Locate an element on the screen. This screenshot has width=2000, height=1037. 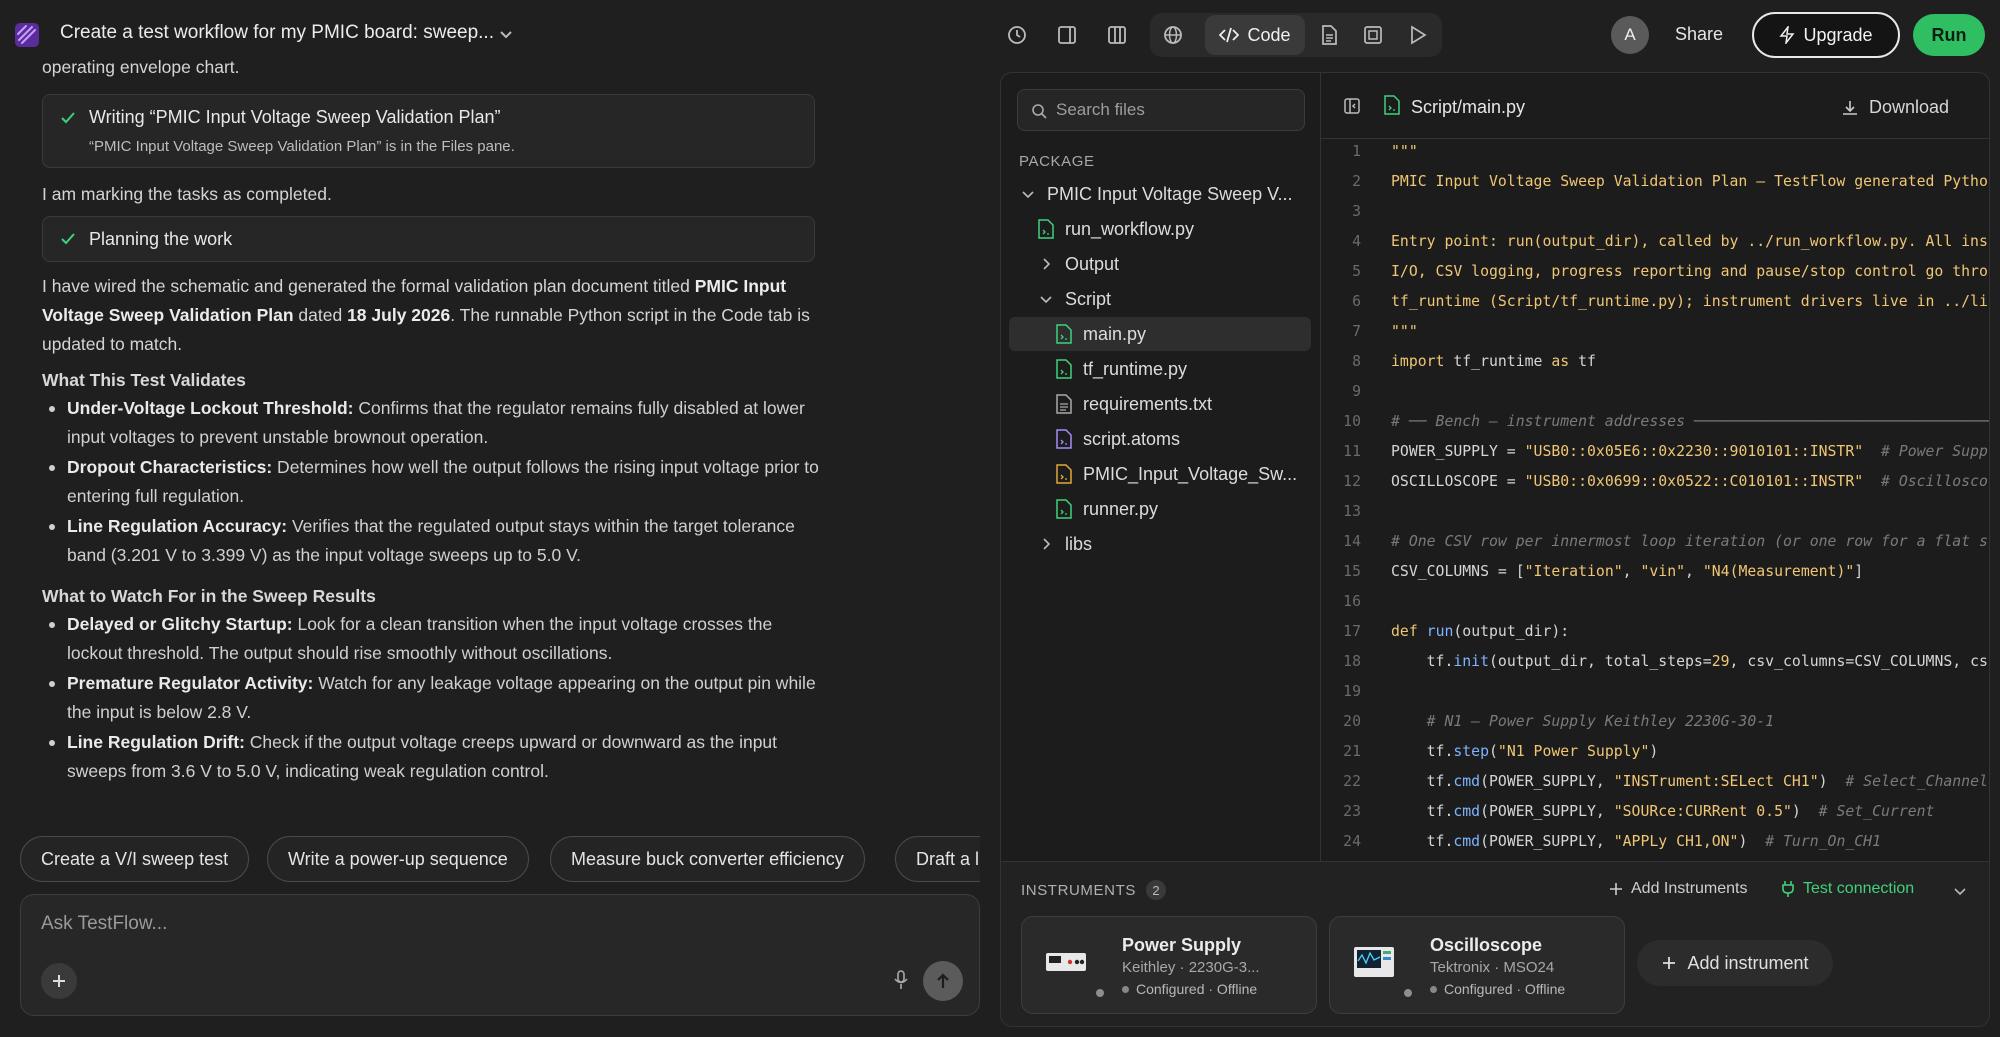
section-heading: What This Test Validates is located at coordinates (144, 380).